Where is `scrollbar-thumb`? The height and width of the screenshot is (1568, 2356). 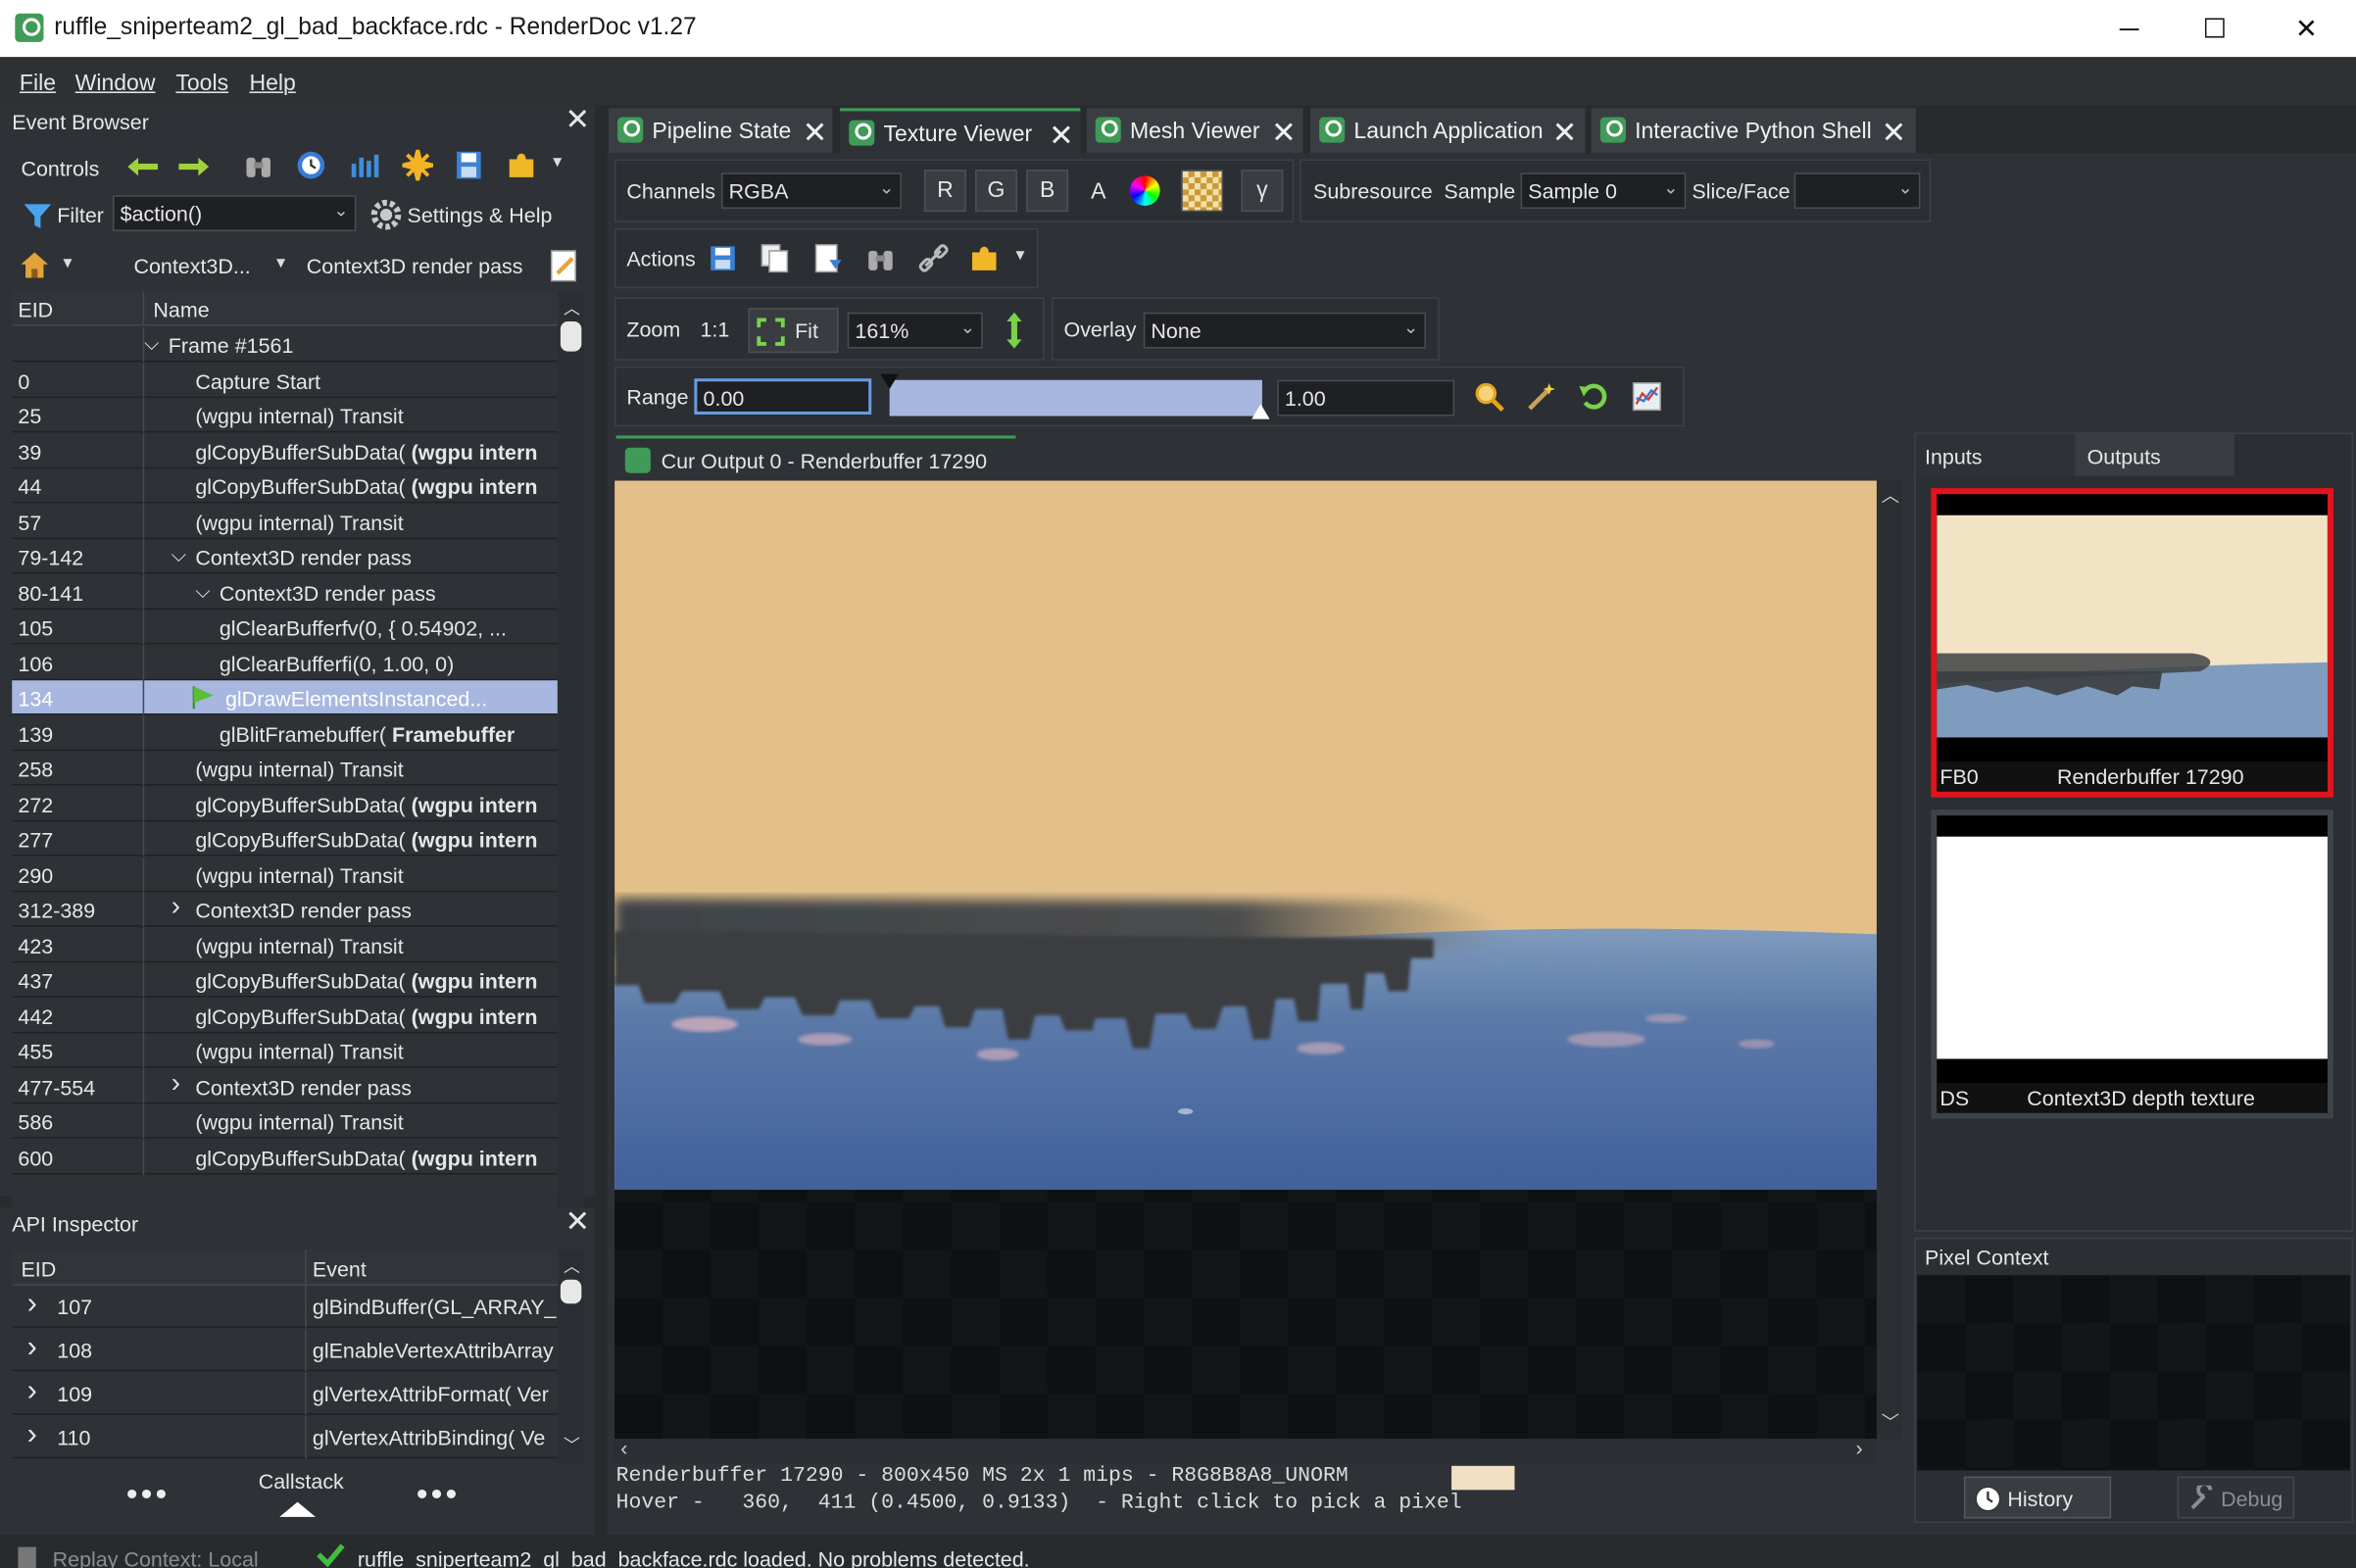 scrollbar-thumb is located at coordinates (571, 336).